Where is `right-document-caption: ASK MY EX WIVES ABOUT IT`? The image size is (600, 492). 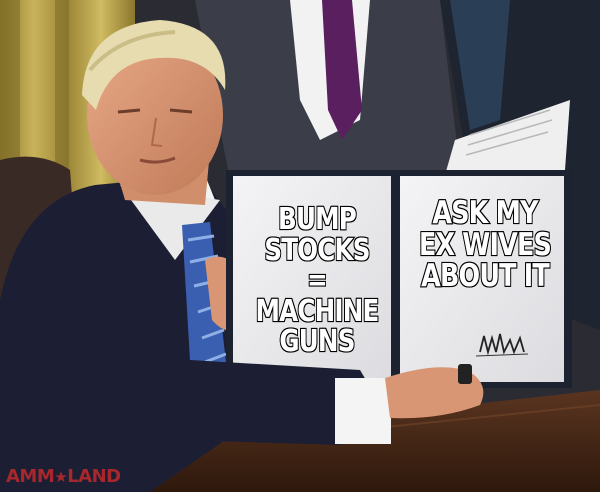
right-document-caption: ASK MY EX WIVES ABOUT IT is located at coordinates (485, 245).